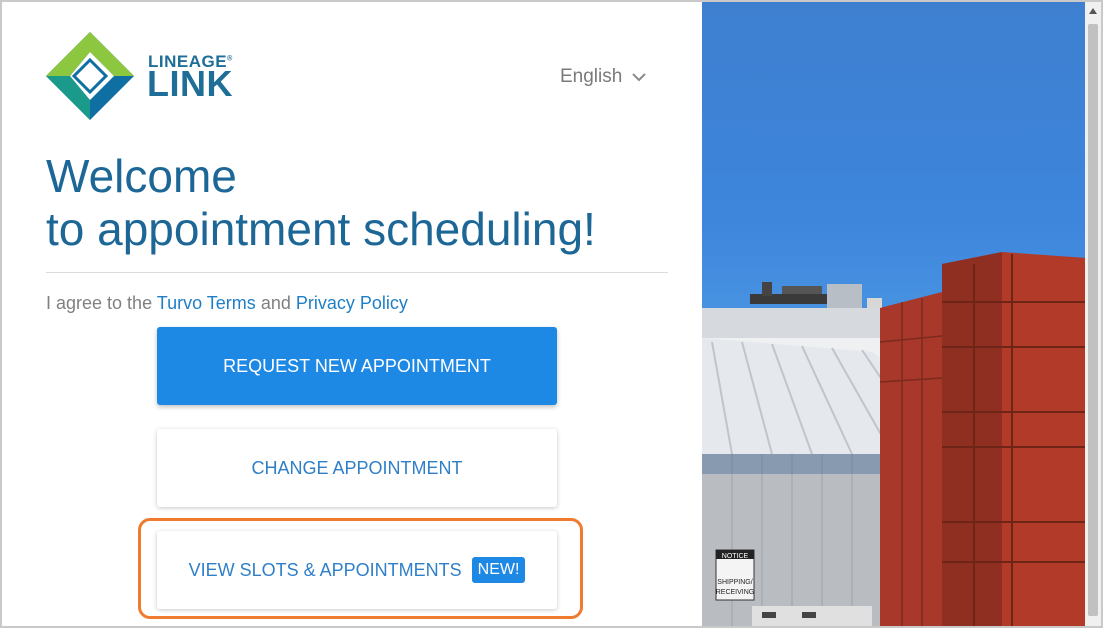 The image size is (1103, 628). Describe the element at coordinates (321, 229) in the screenshot. I see `welcome-line-2: to appointment scheduling!` at that location.